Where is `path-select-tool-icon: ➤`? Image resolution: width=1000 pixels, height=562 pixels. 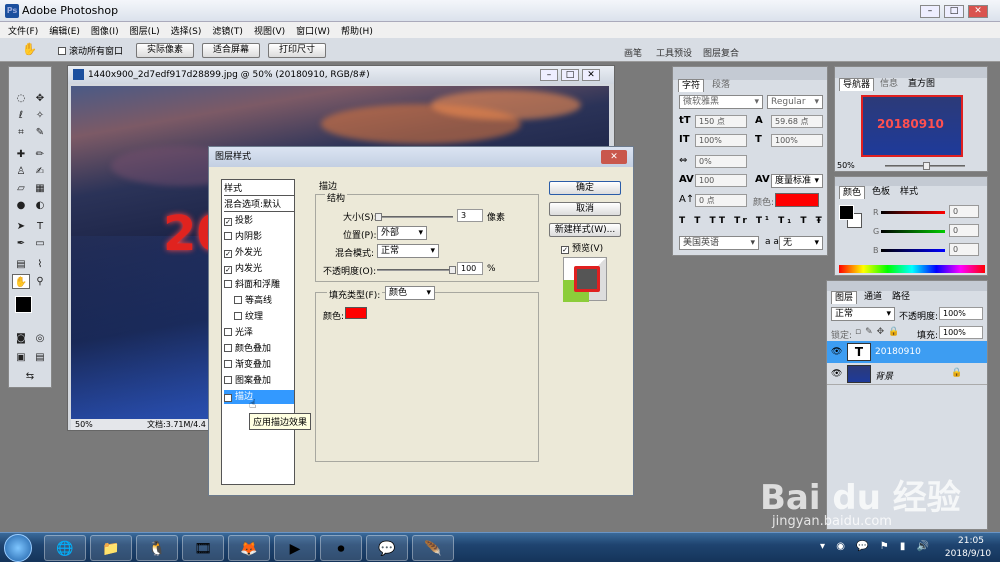
path-select-tool-icon: ➤ is located at coordinates (21, 226).